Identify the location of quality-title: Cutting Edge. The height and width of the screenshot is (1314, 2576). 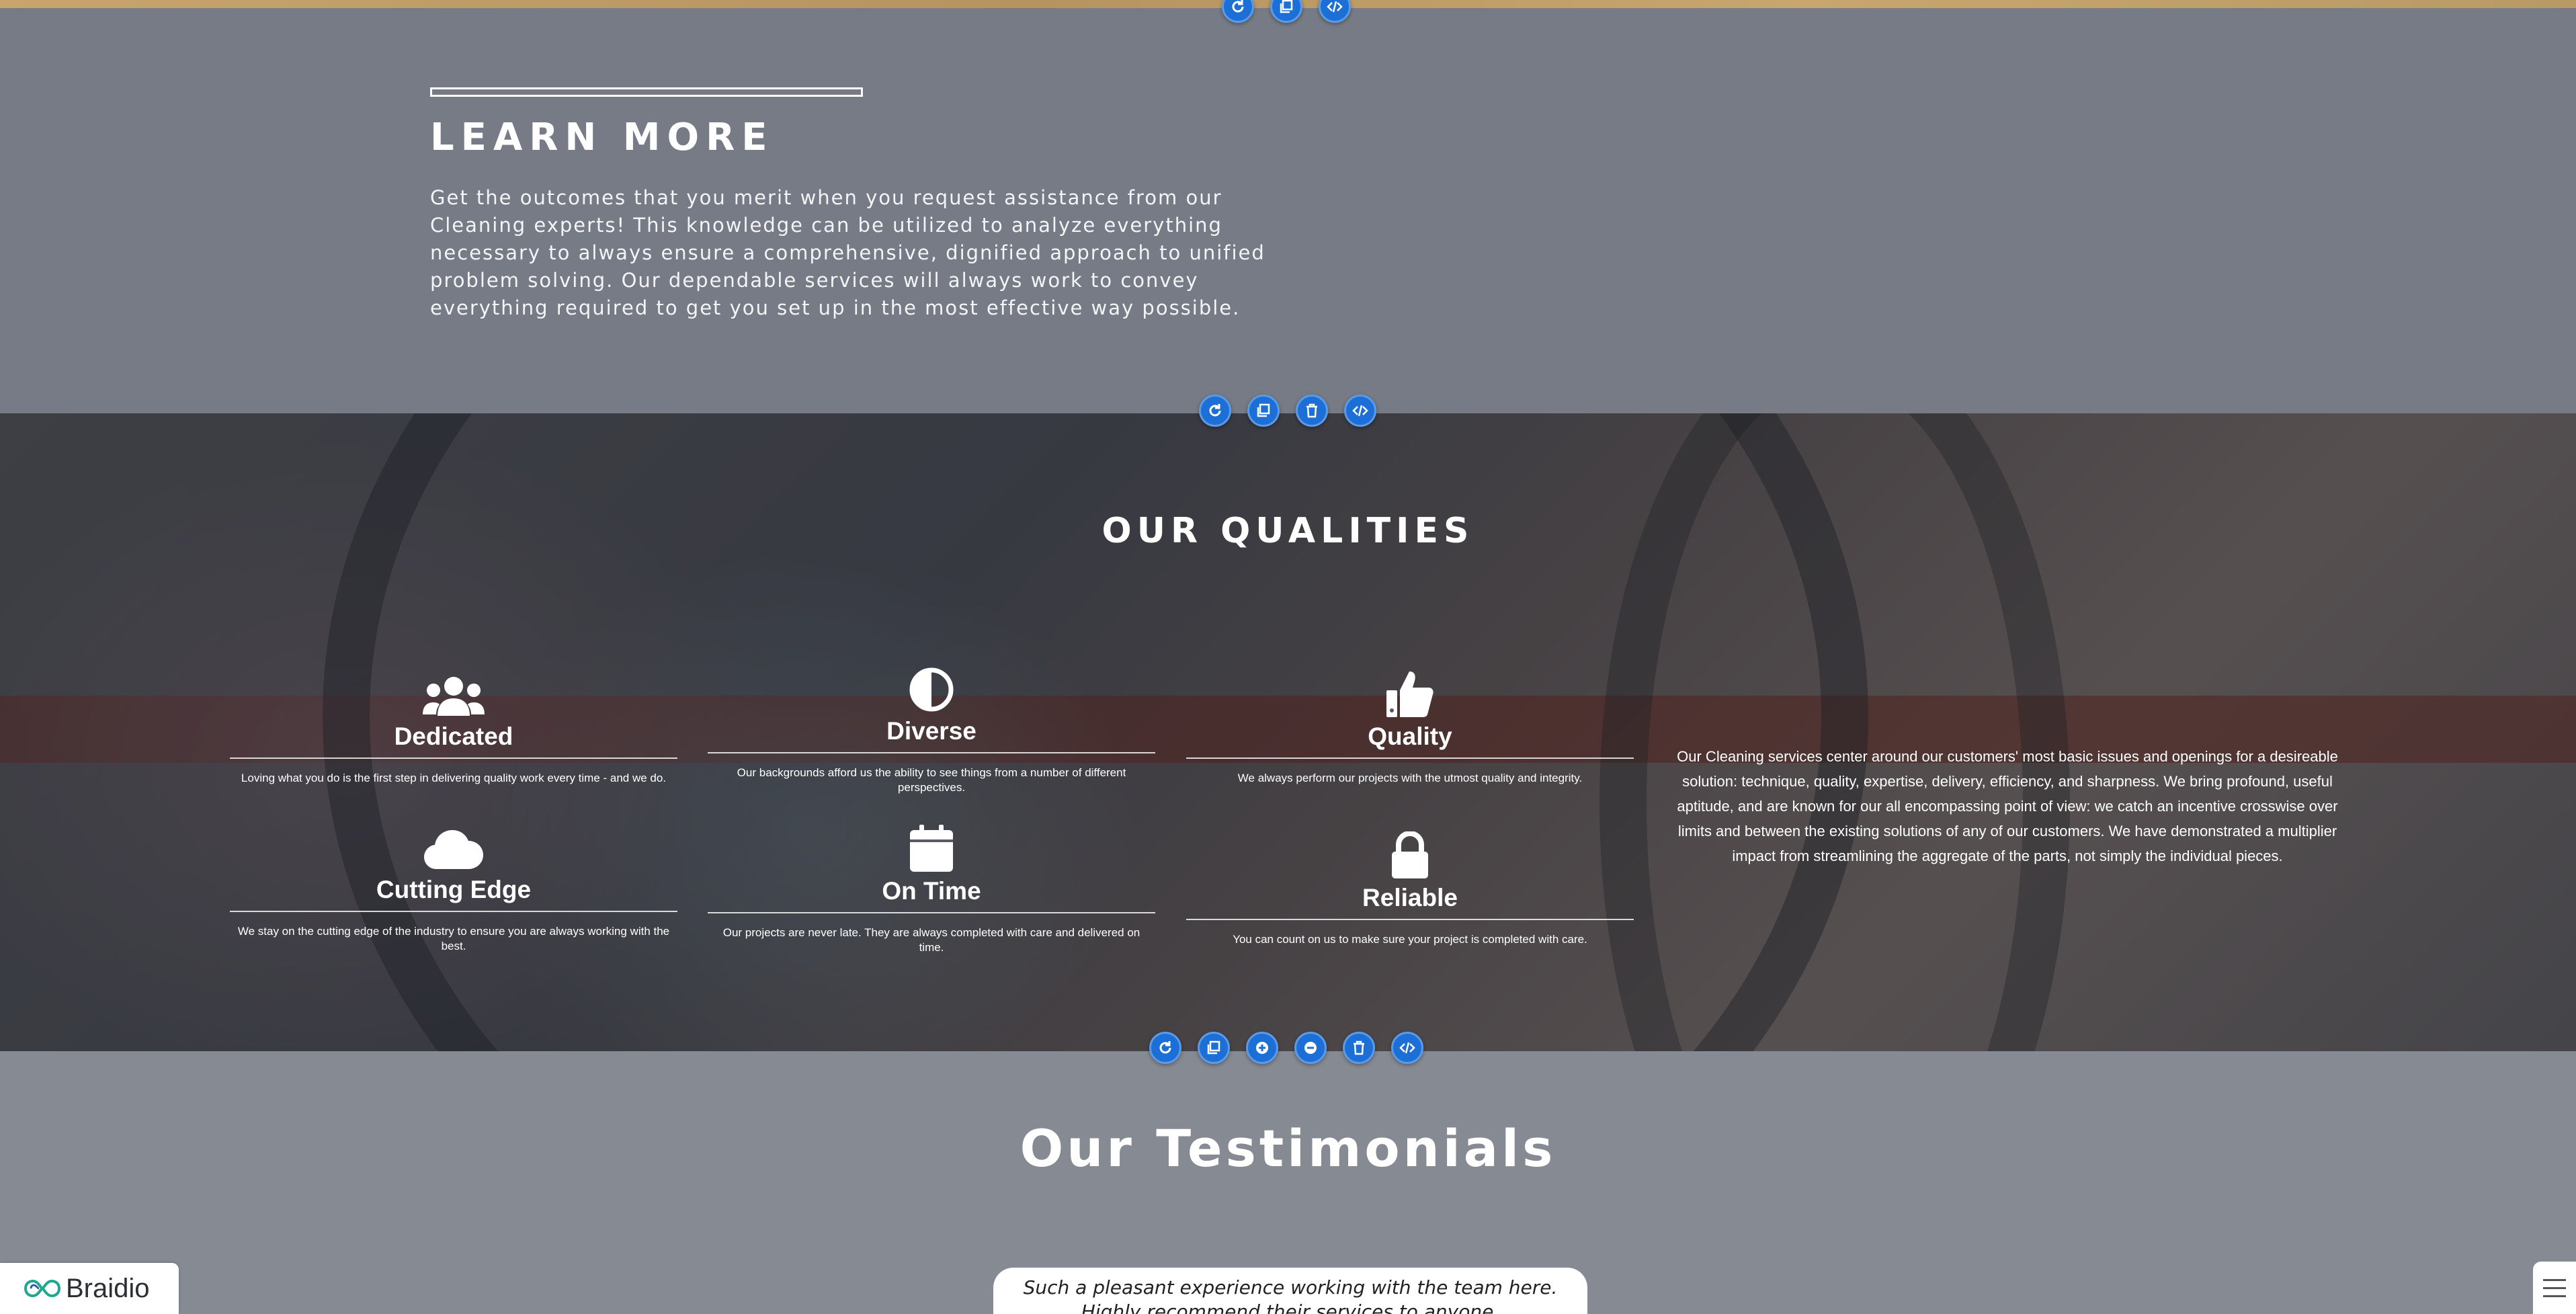
(454, 889).